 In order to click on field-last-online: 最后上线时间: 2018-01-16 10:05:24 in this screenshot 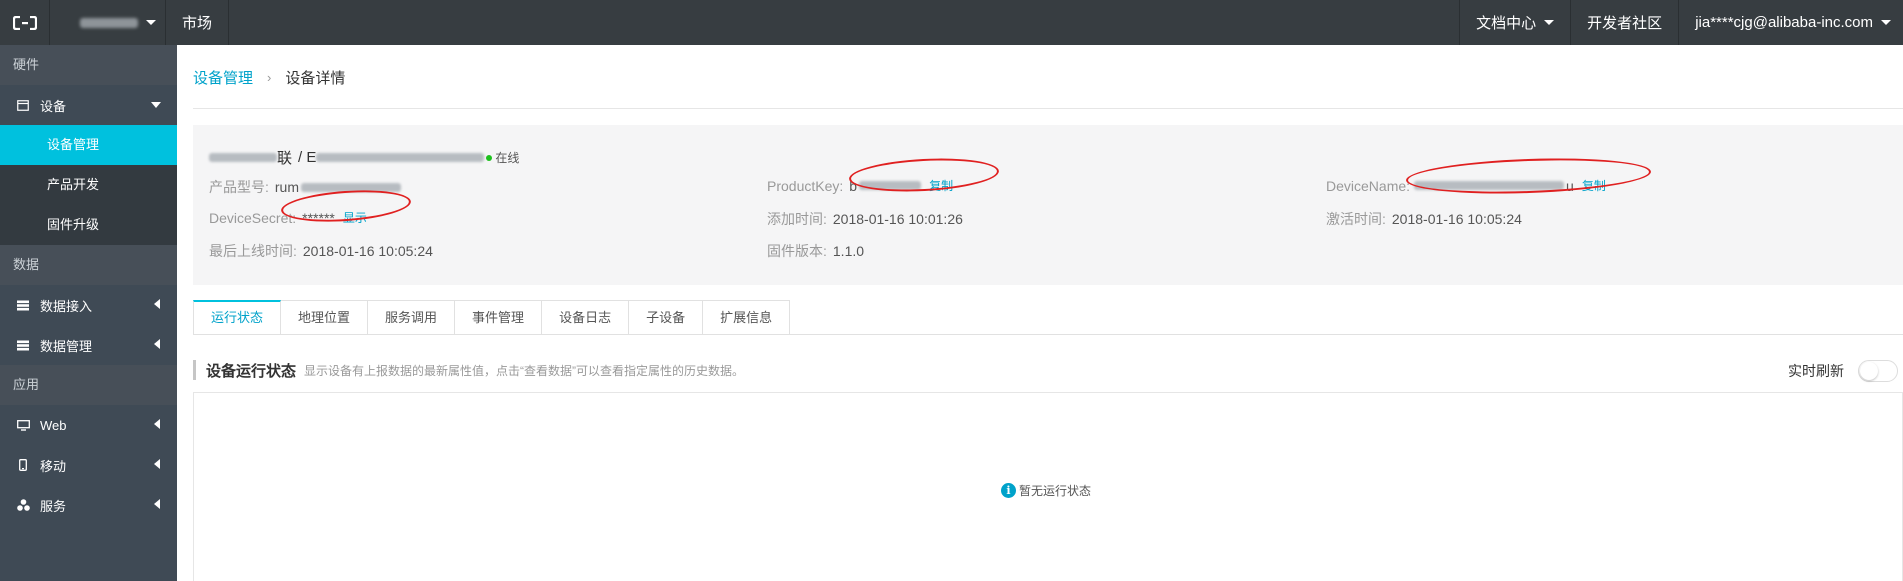, I will do `click(321, 251)`.